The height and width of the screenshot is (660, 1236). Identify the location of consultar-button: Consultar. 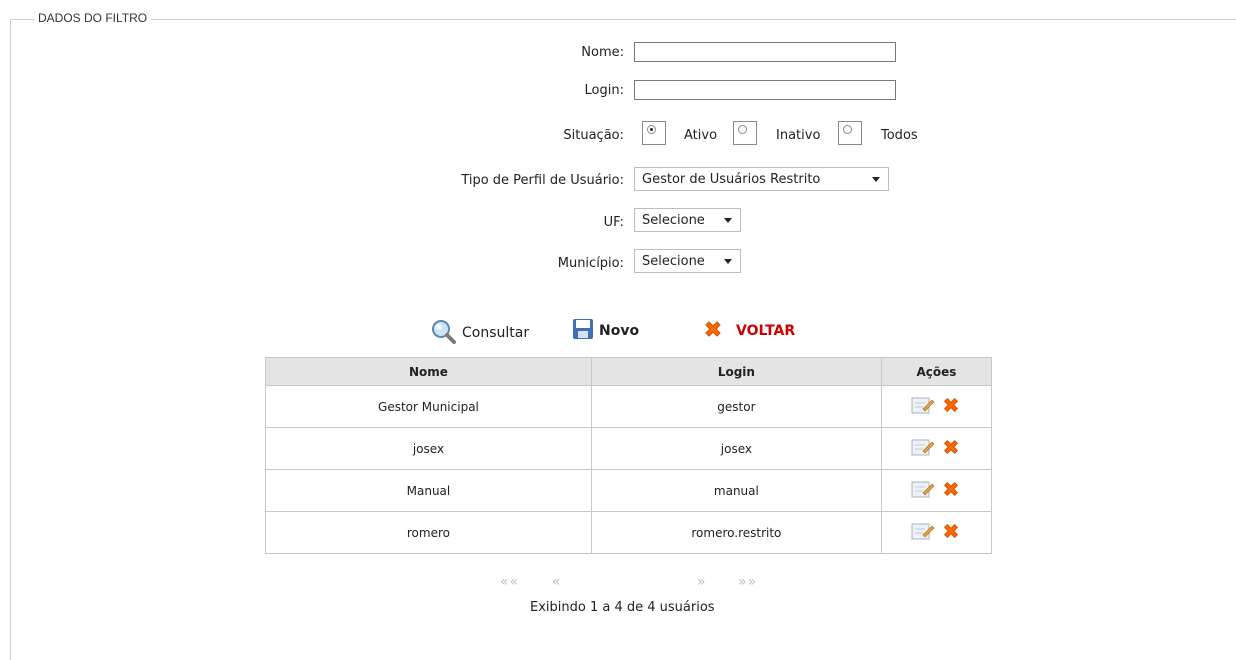
(479, 333).